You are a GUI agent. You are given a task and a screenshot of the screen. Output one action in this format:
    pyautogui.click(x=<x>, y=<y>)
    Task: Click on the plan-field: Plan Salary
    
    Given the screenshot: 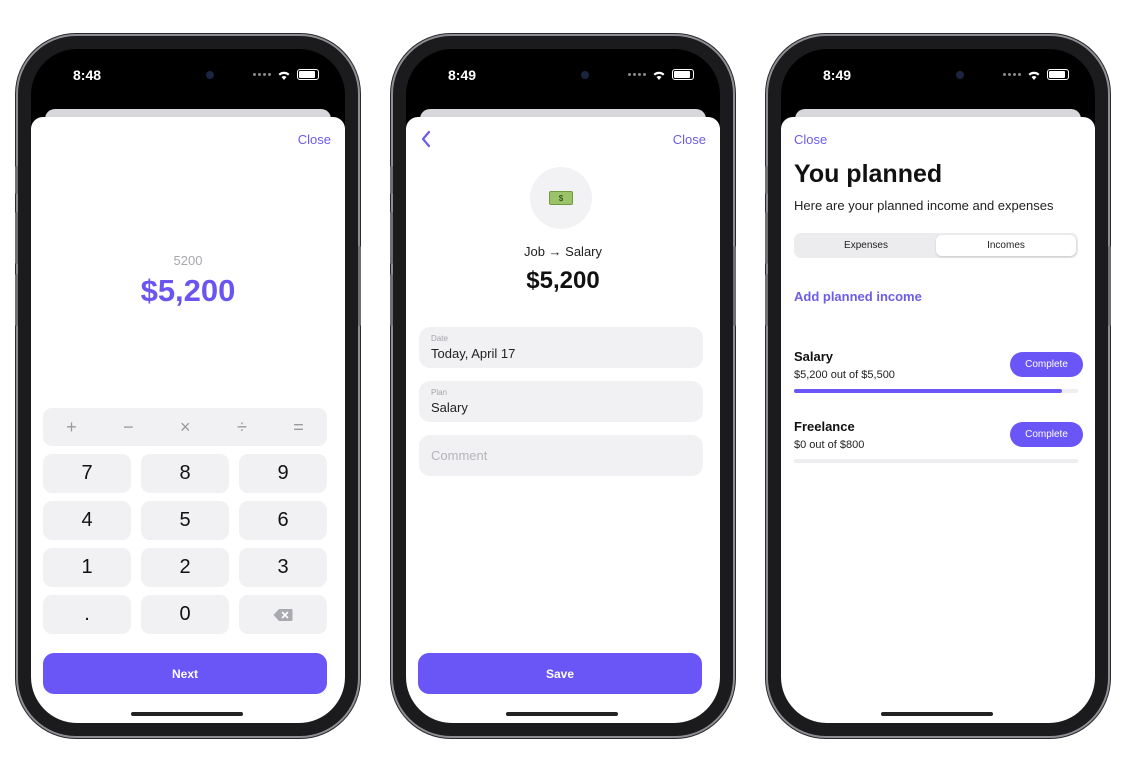 What is the action you would take?
    pyautogui.click(x=561, y=401)
    